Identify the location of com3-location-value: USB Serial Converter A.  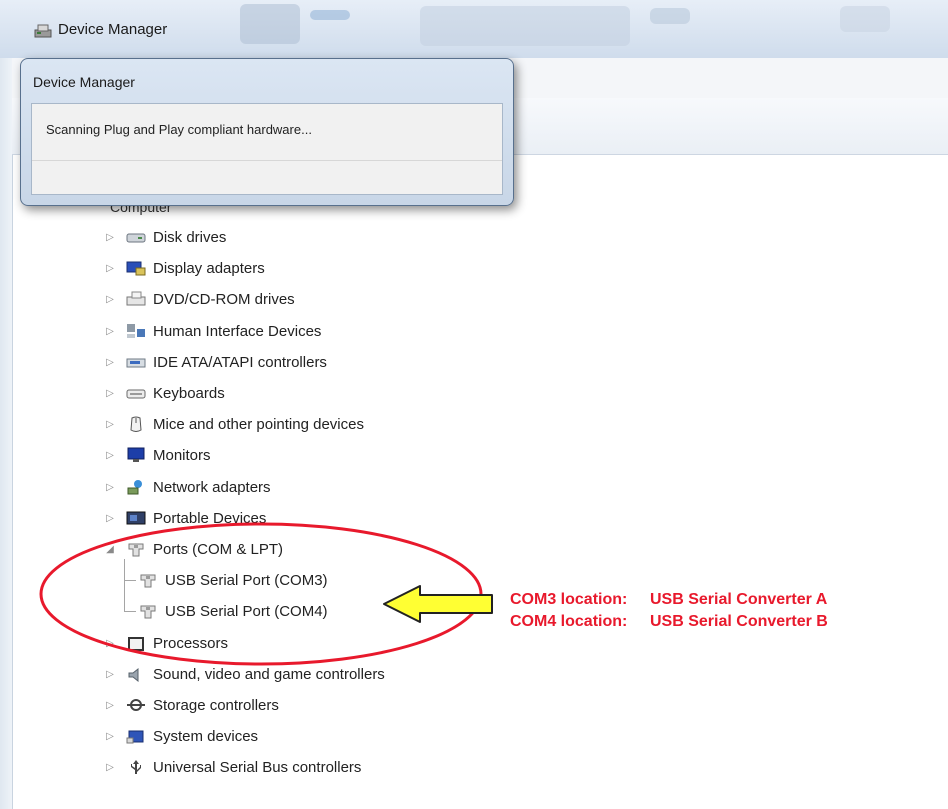
(739, 599).